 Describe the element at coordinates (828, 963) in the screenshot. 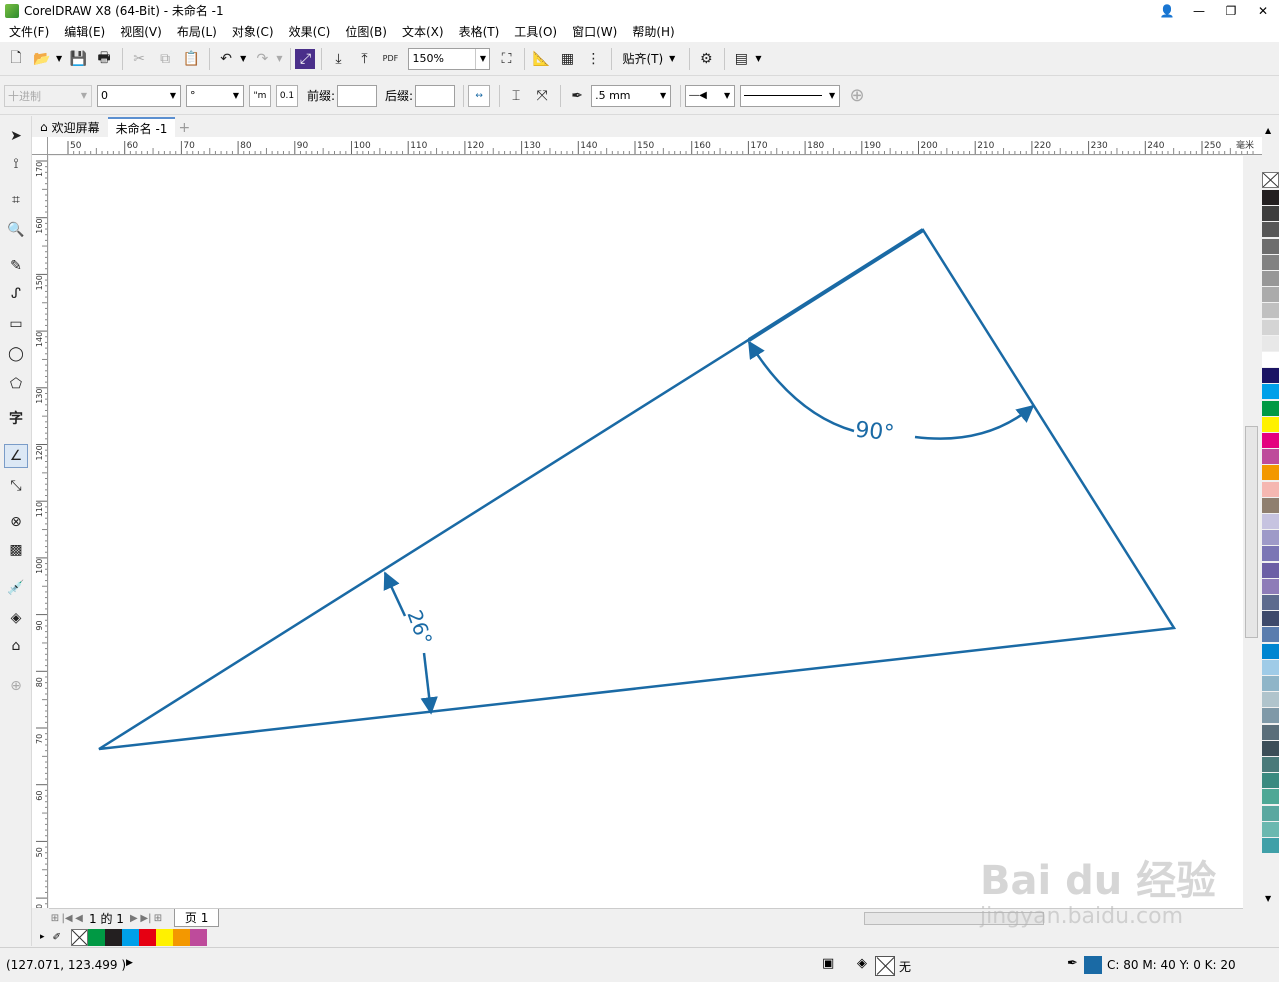

I see `color-proof-icon: ▣` at that location.